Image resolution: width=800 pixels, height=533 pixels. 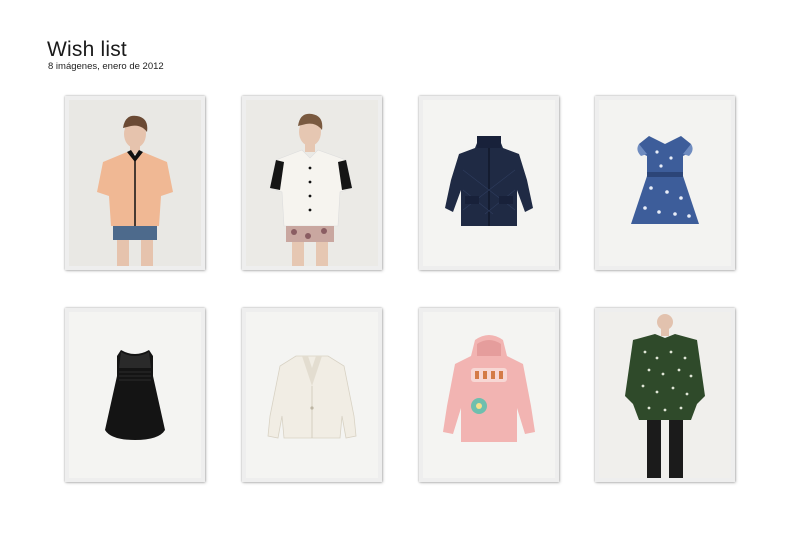 I want to click on green-sweater-model-illustration, so click(x=665, y=395).